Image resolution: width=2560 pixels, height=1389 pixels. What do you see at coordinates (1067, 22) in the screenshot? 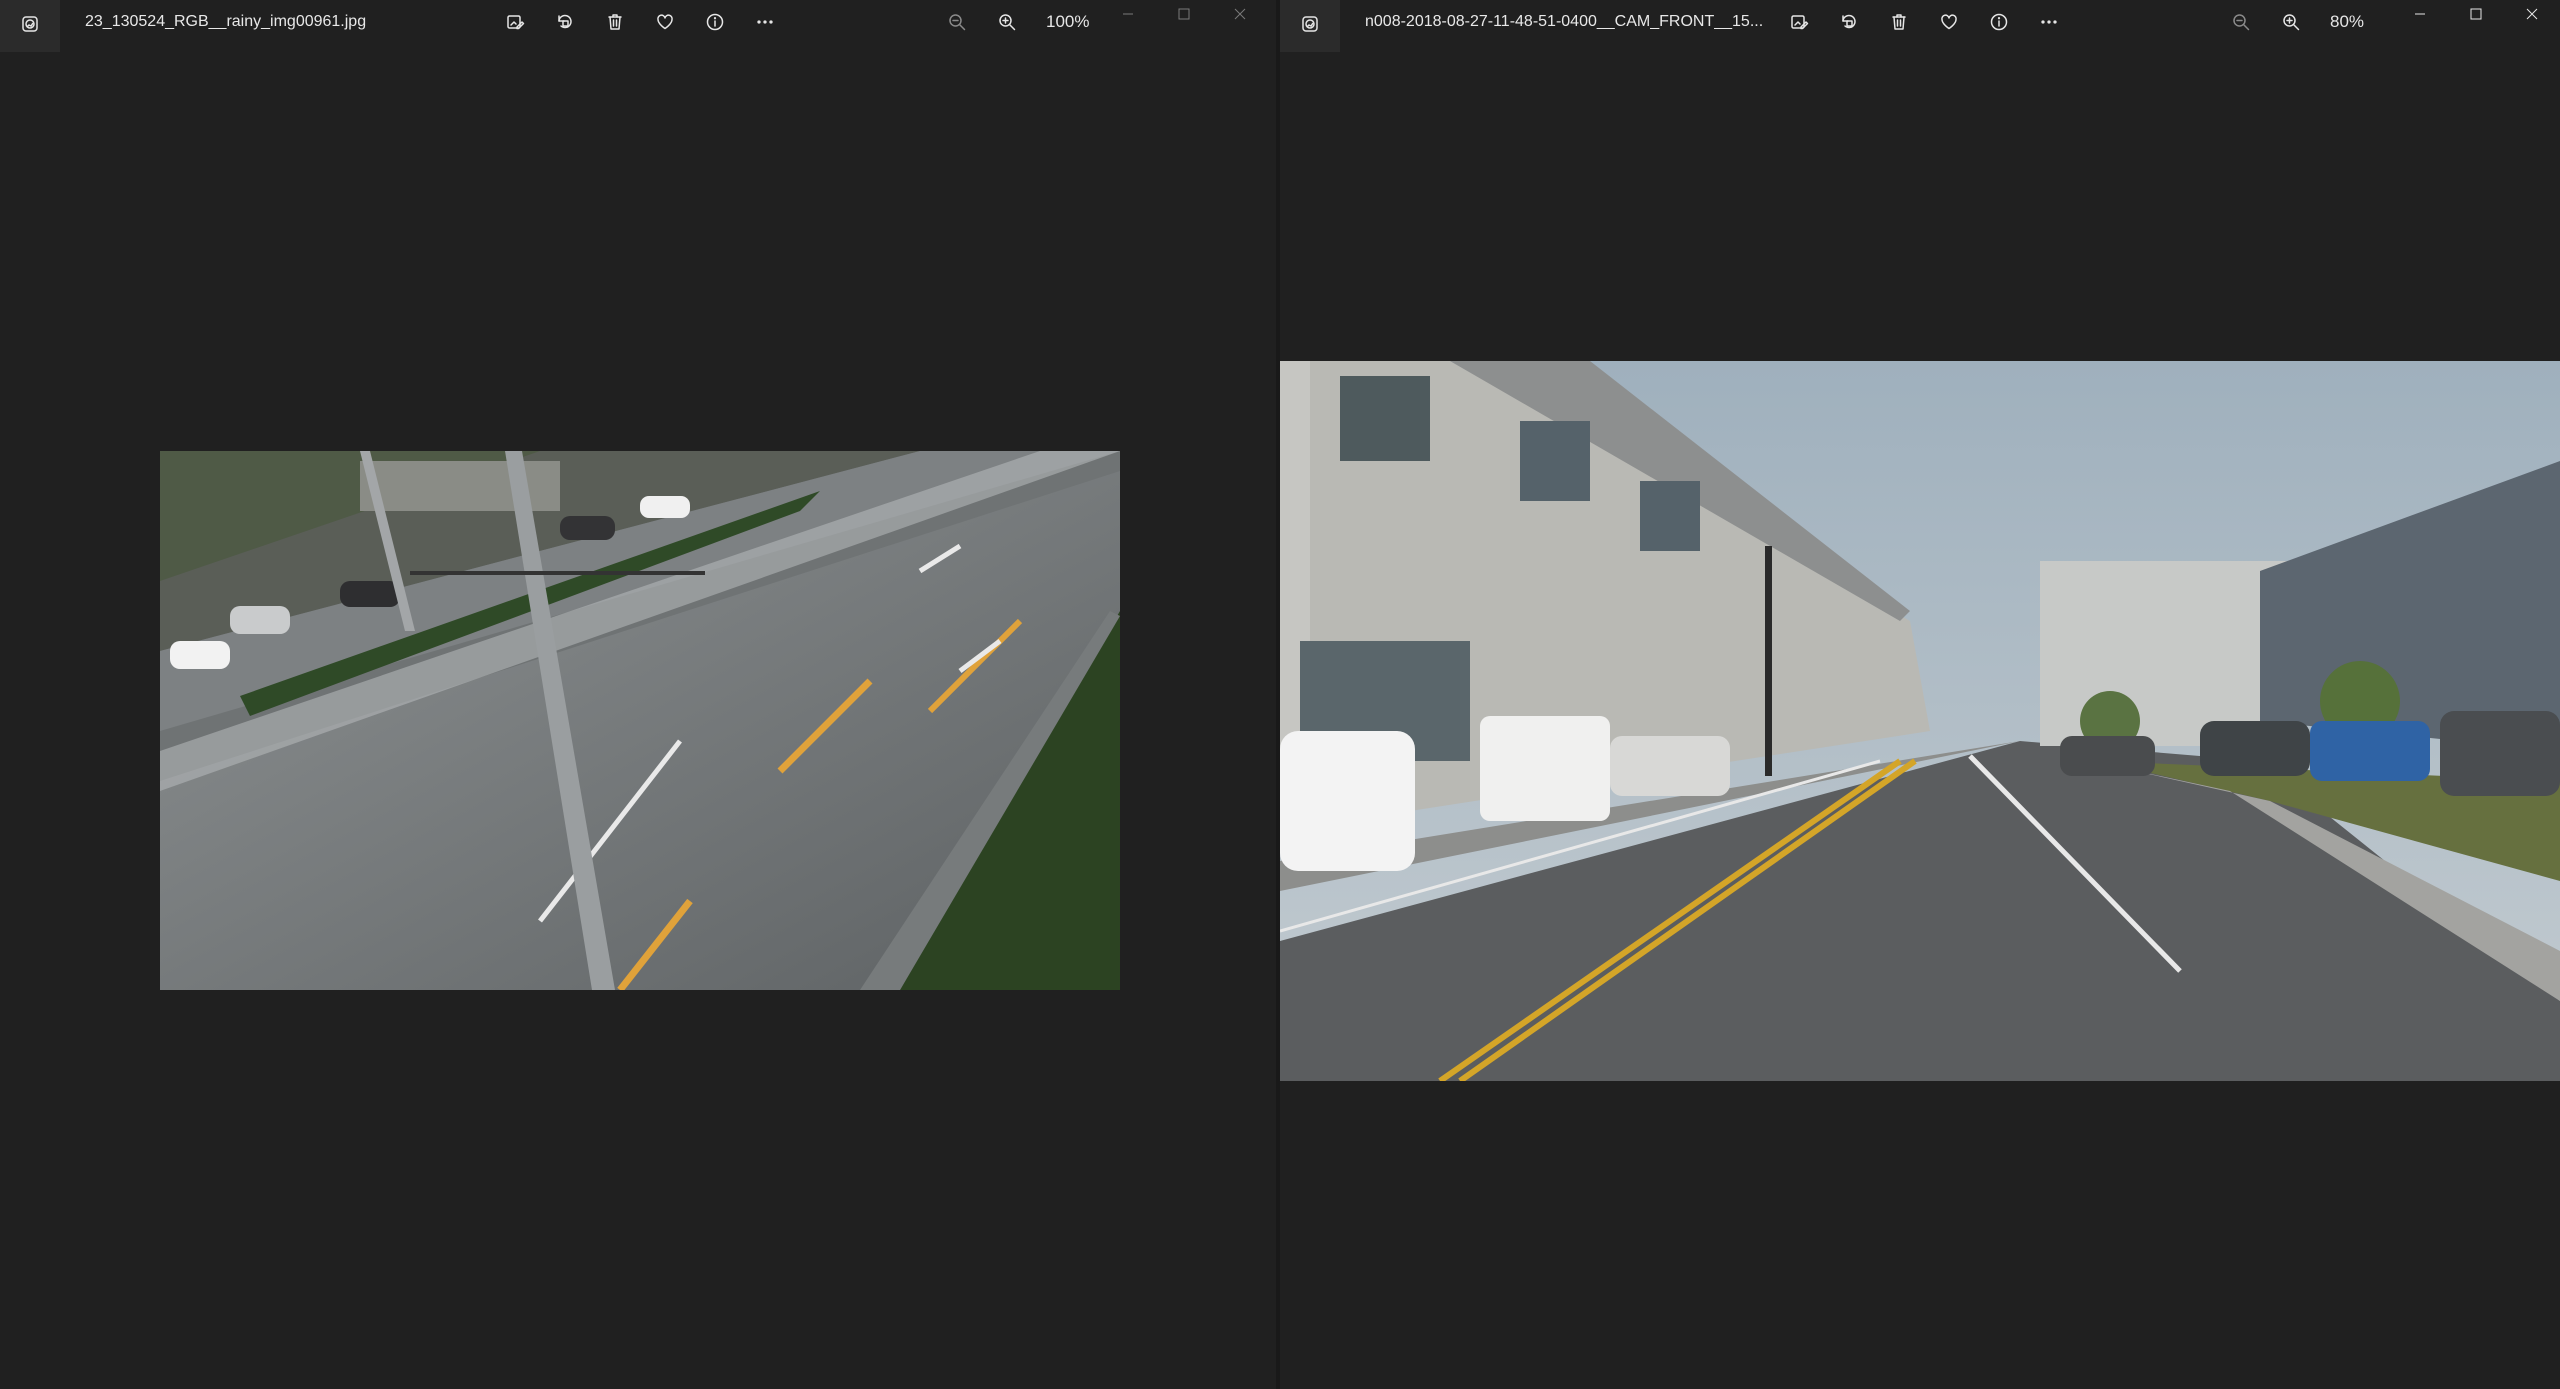
I see `zoom-level: 100%` at bounding box center [1067, 22].